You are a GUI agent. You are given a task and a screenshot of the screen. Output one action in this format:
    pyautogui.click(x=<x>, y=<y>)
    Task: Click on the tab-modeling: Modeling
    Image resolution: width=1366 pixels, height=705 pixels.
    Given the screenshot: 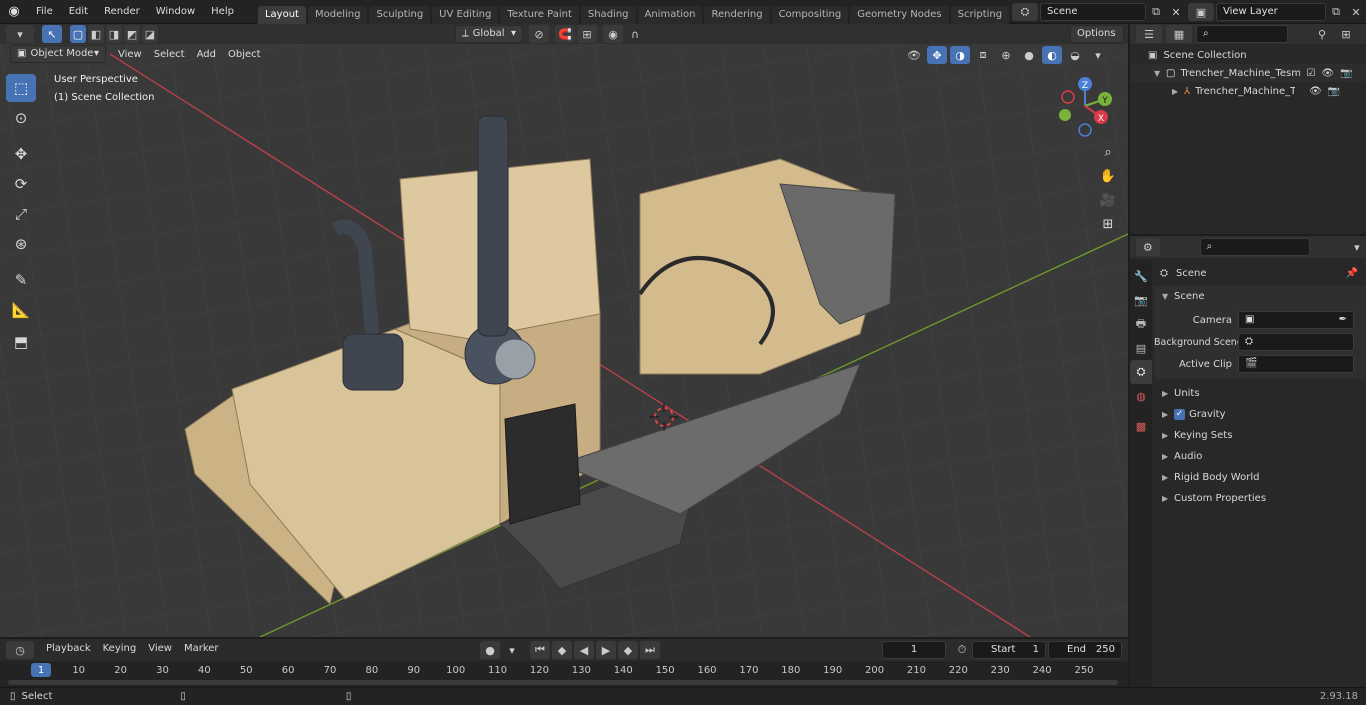 What is the action you would take?
    pyautogui.click(x=337, y=14)
    